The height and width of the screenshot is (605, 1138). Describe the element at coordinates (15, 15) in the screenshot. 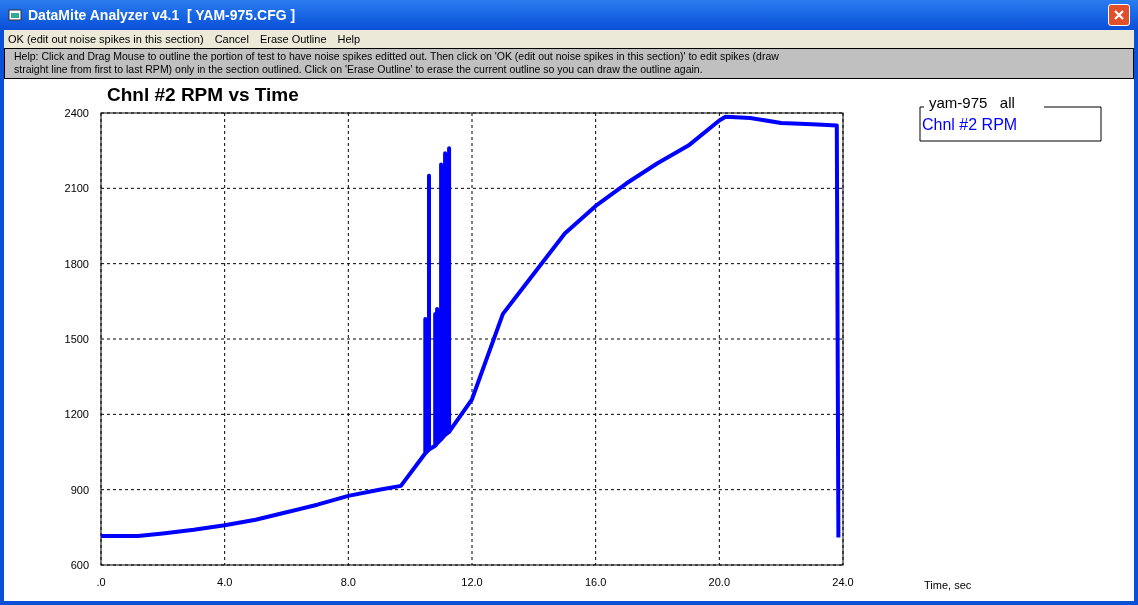

I see `app-icon` at that location.